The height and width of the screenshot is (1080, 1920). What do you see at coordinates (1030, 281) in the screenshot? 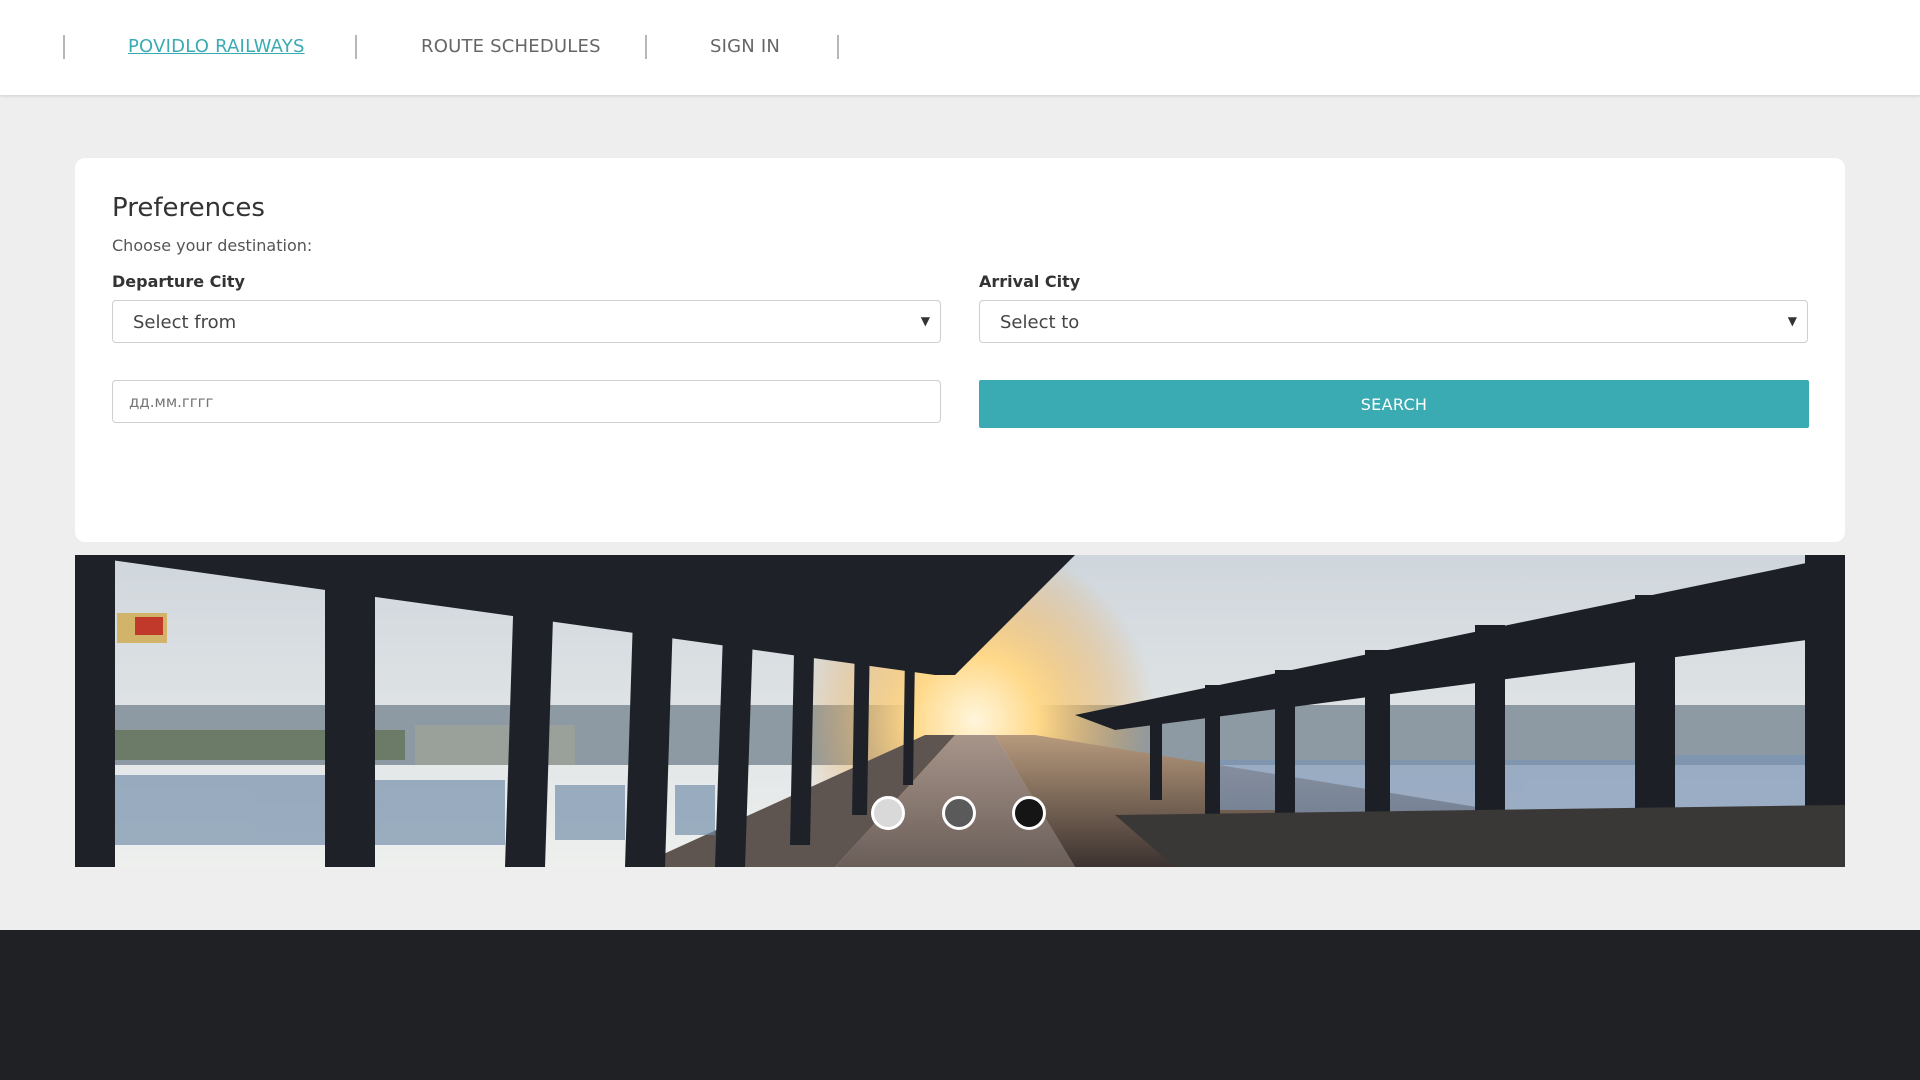
I see `arrival-city-label: Arrival City` at bounding box center [1030, 281].